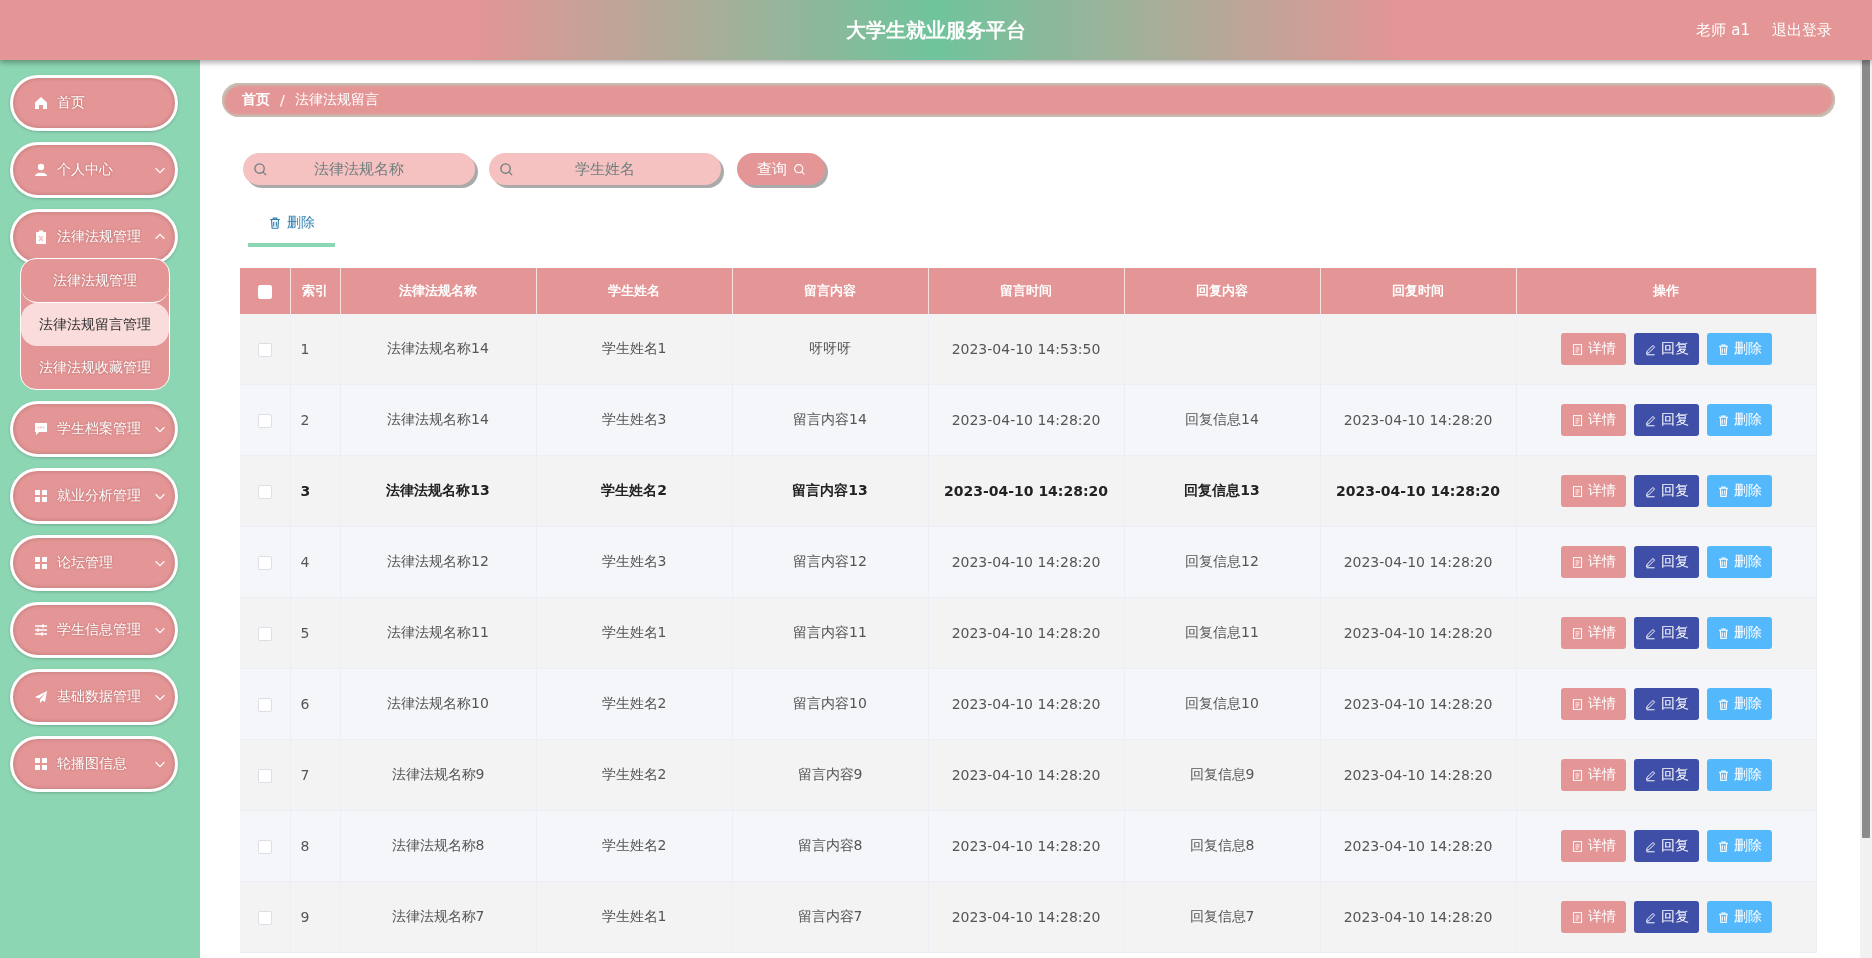  I want to click on sidebar-item: 个人中心, so click(94, 170).